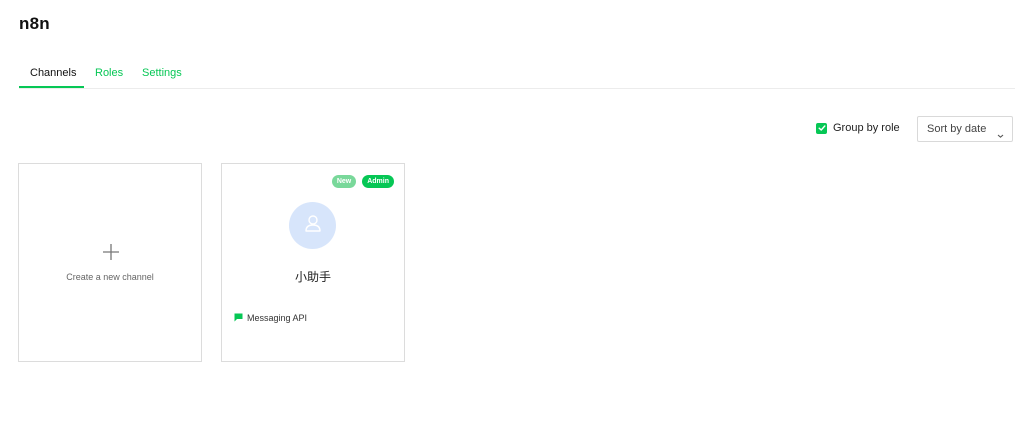 The width and height of the screenshot is (1024, 425). What do you see at coordinates (53, 73) in the screenshot?
I see `tab-channels: Channels` at bounding box center [53, 73].